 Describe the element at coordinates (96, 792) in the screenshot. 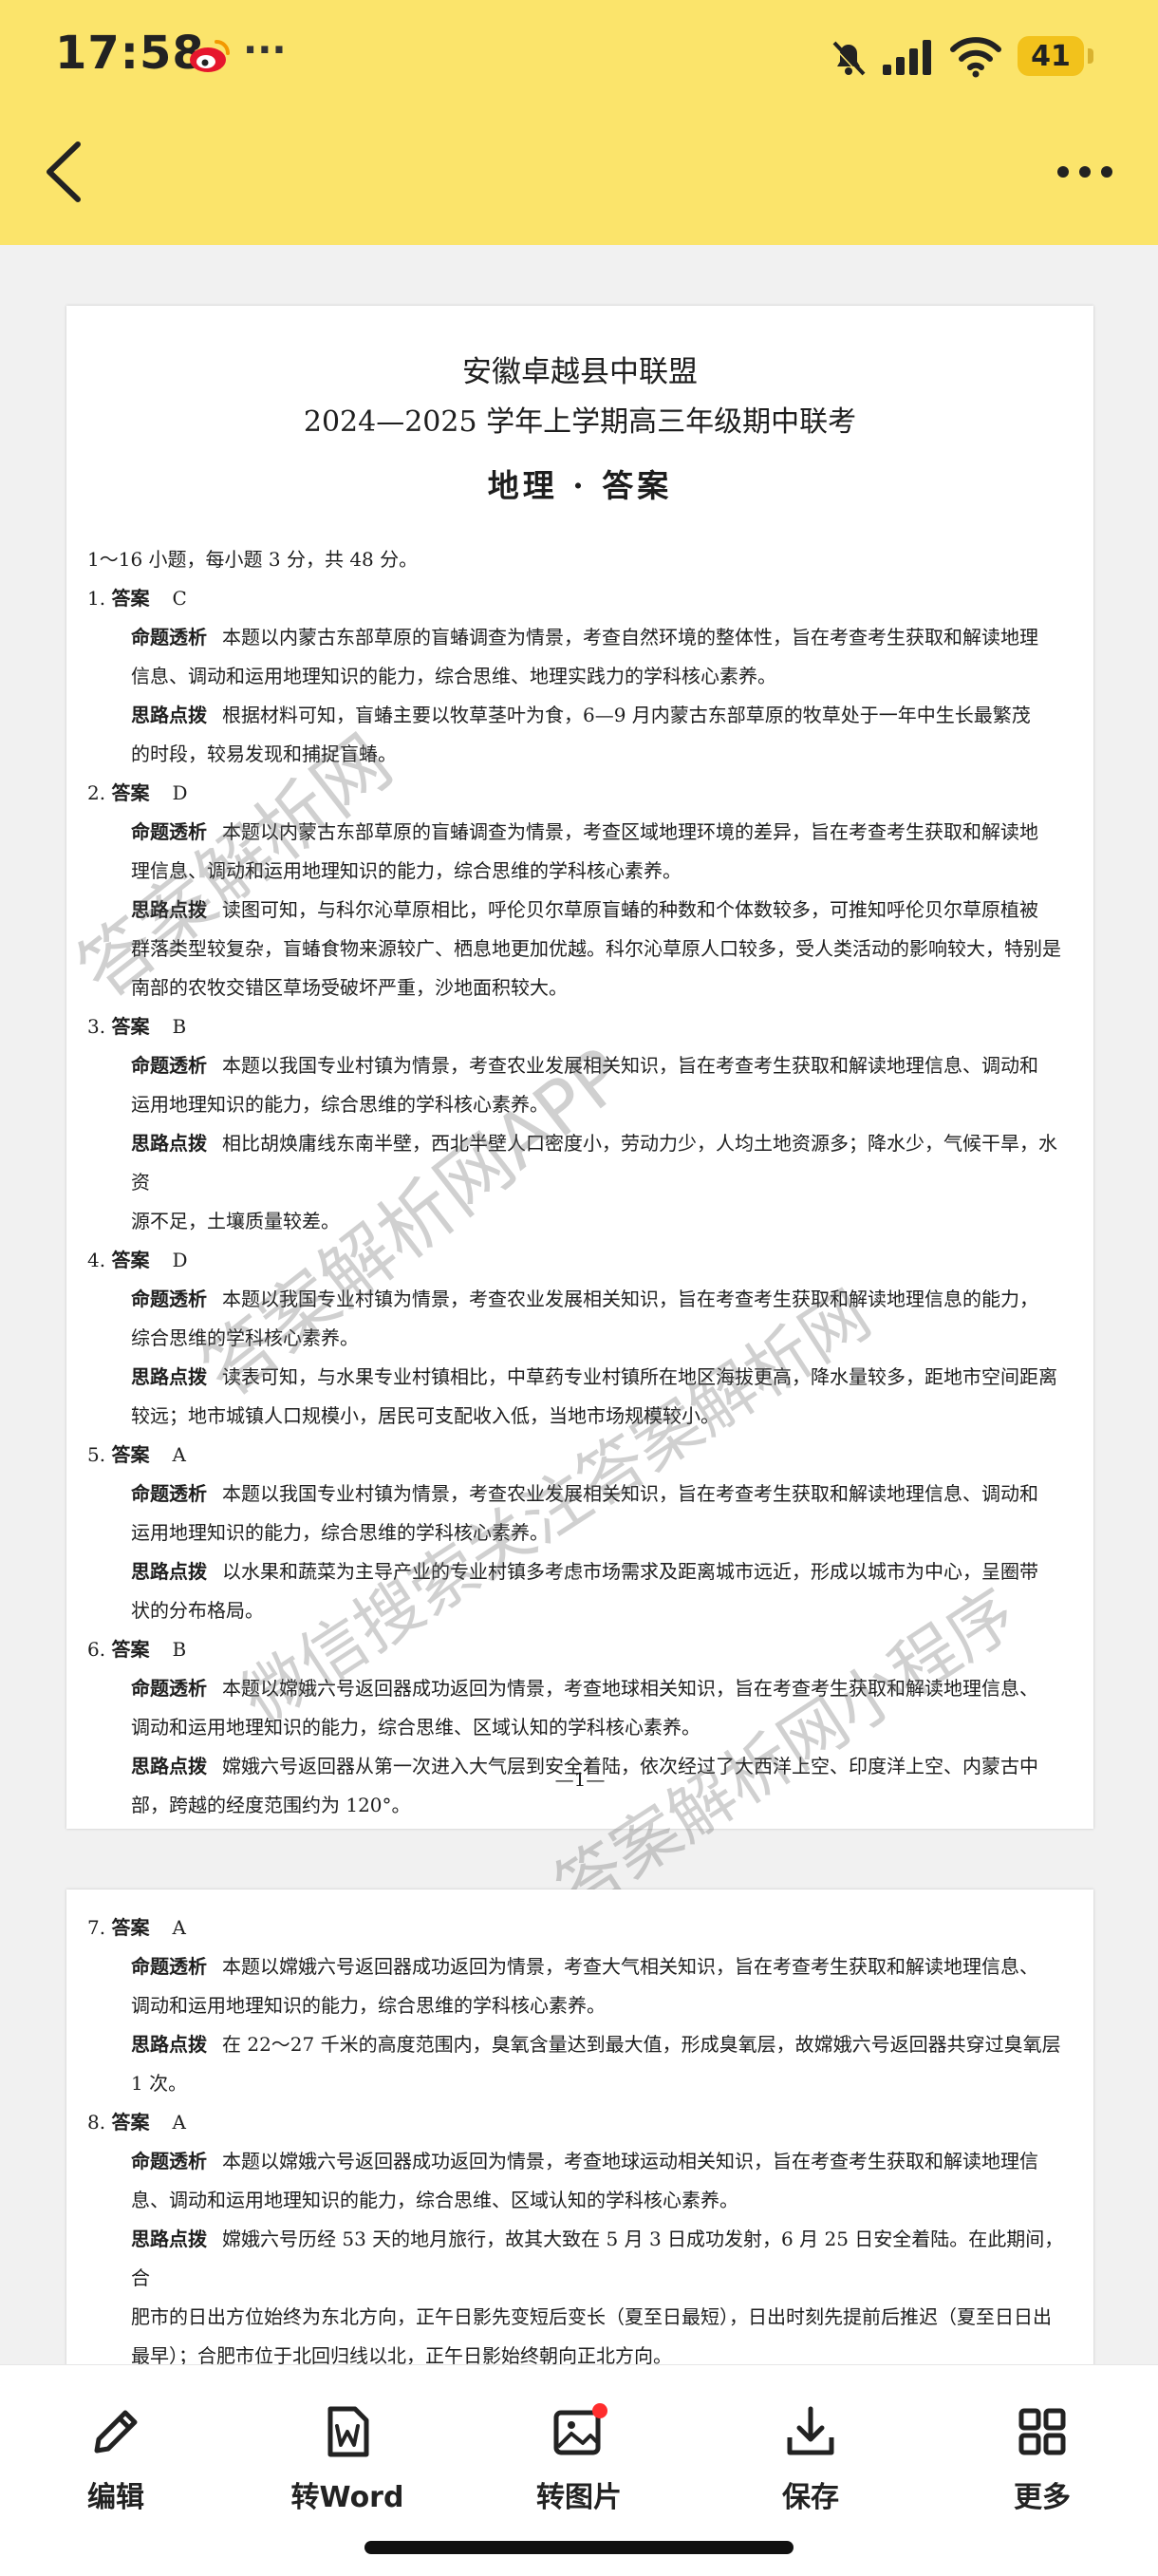

I see `question-number: 2.` at that location.